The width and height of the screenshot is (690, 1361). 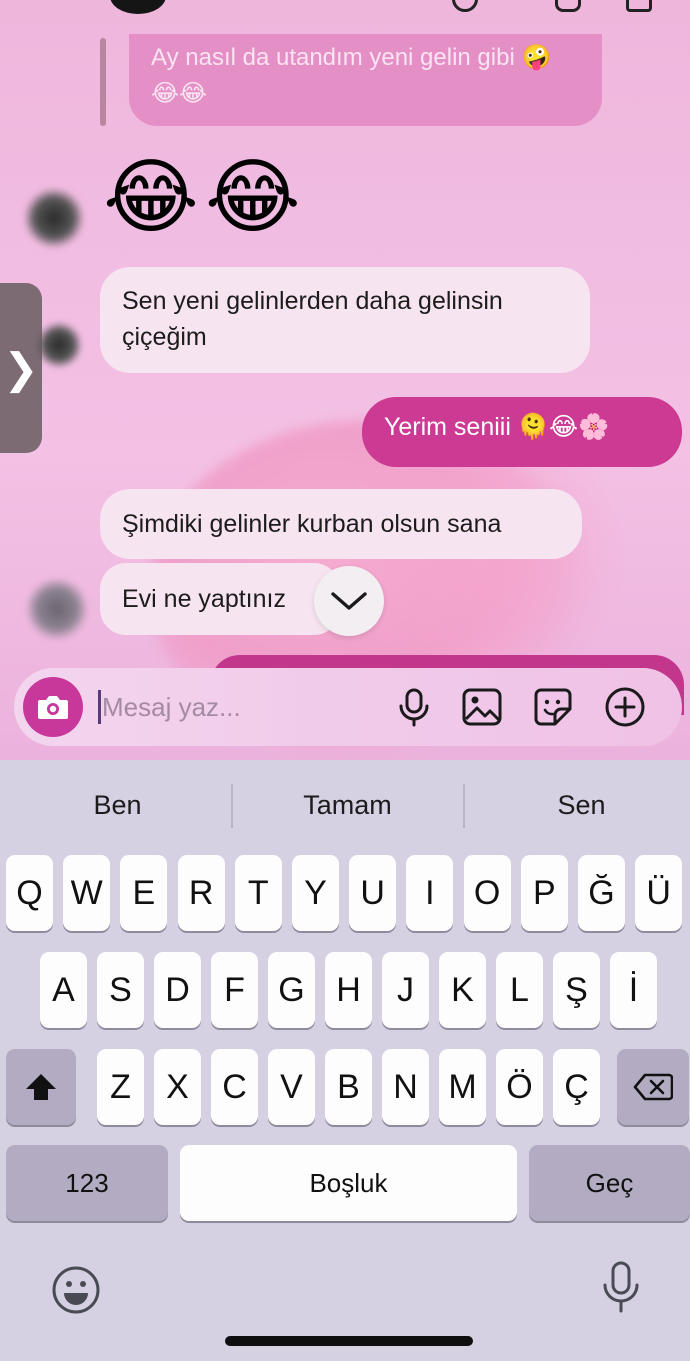 I want to click on key-u: U, so click(x=373, y=893).